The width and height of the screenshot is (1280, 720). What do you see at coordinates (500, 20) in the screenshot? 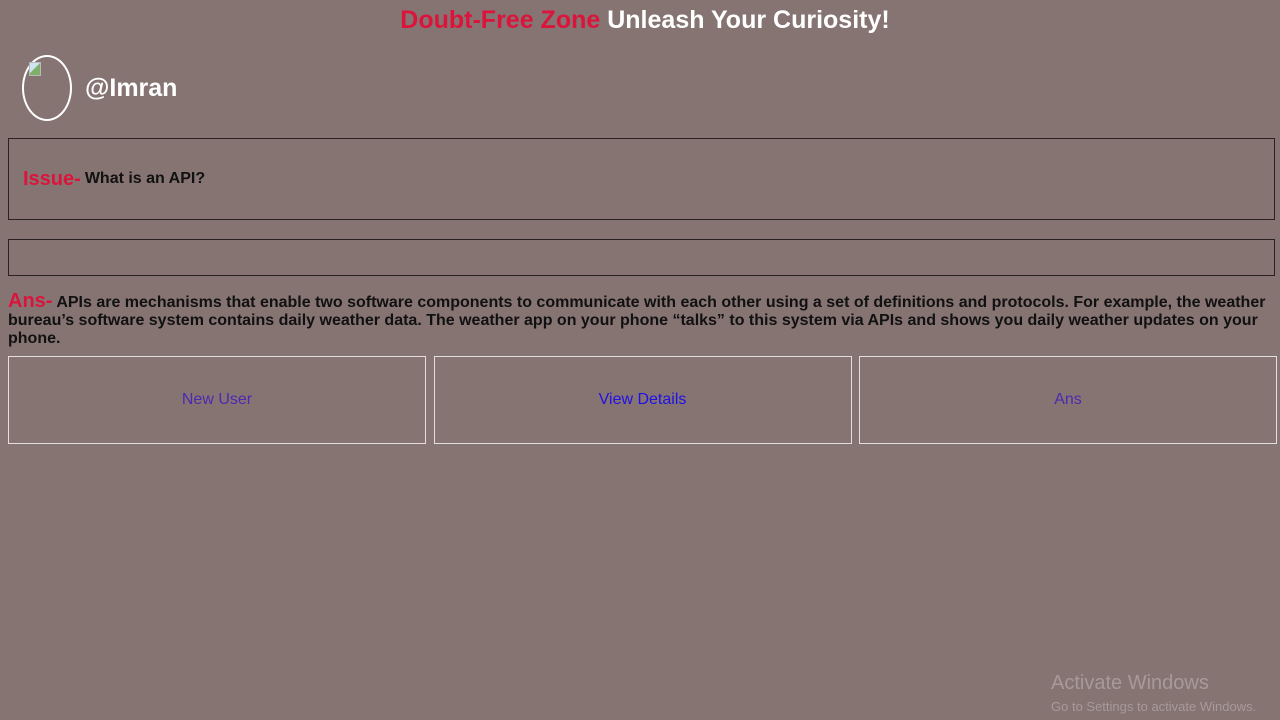
I see `site-brand: Doubt-Free Zone` at bounding box center [500, 20].